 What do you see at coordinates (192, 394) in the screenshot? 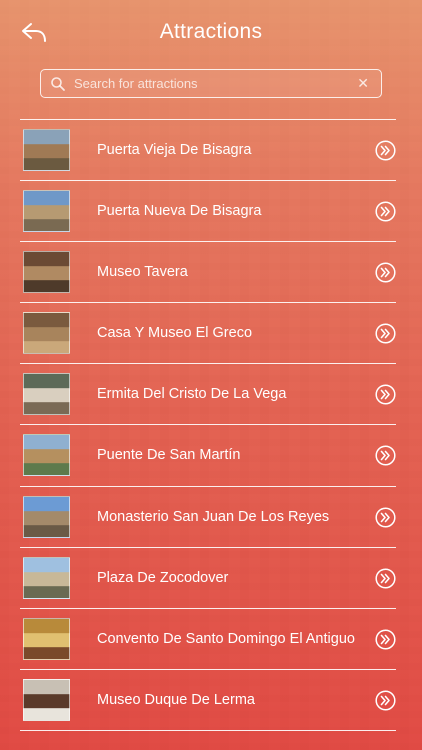
I see `attraction-name: Ermita Del Cristo De La Vega` at bounding box center [192, 394].